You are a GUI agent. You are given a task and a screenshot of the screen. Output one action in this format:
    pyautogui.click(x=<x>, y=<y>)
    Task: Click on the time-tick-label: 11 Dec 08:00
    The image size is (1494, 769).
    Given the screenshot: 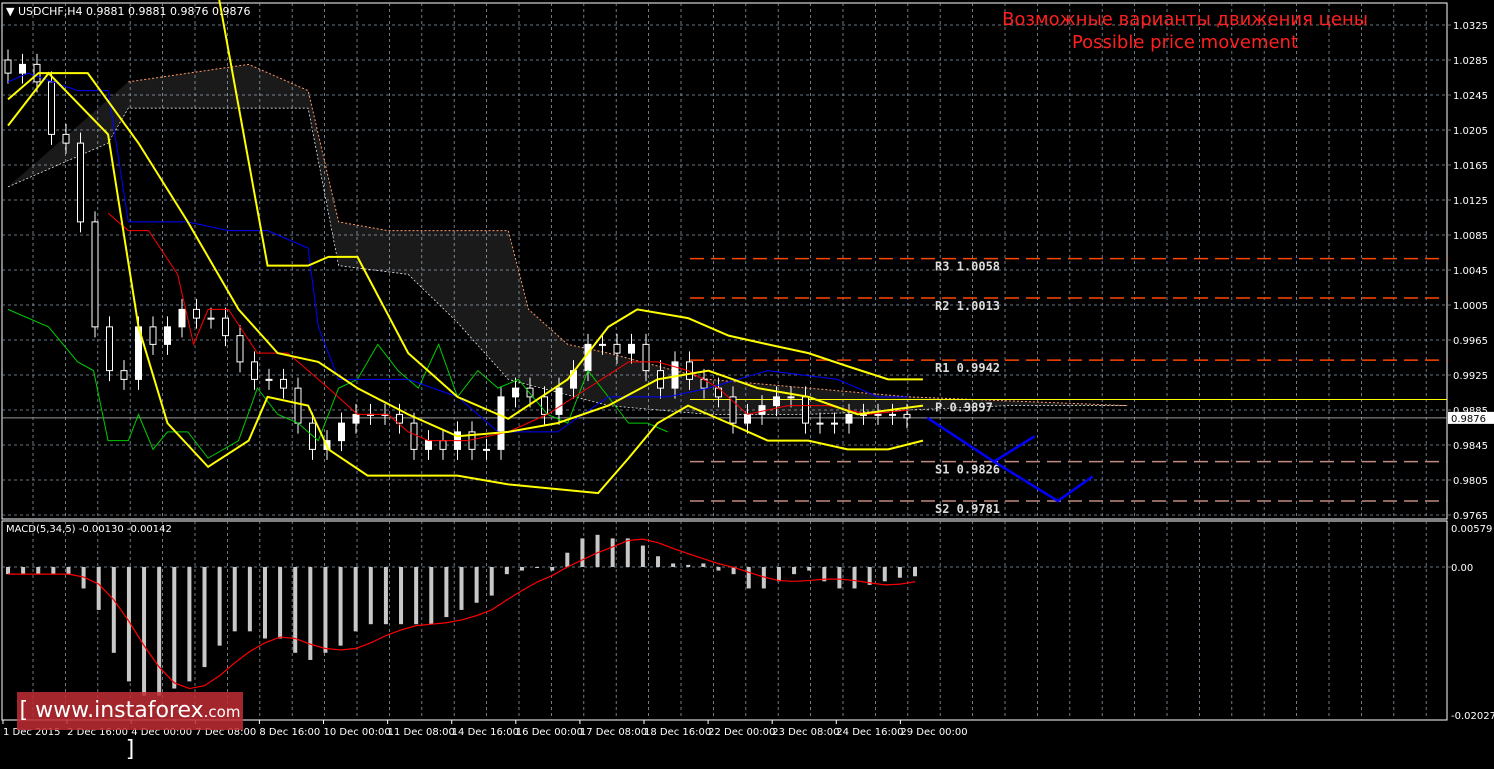 What is the action you would take?
    pyautogui.click(x=421, y=732)
    